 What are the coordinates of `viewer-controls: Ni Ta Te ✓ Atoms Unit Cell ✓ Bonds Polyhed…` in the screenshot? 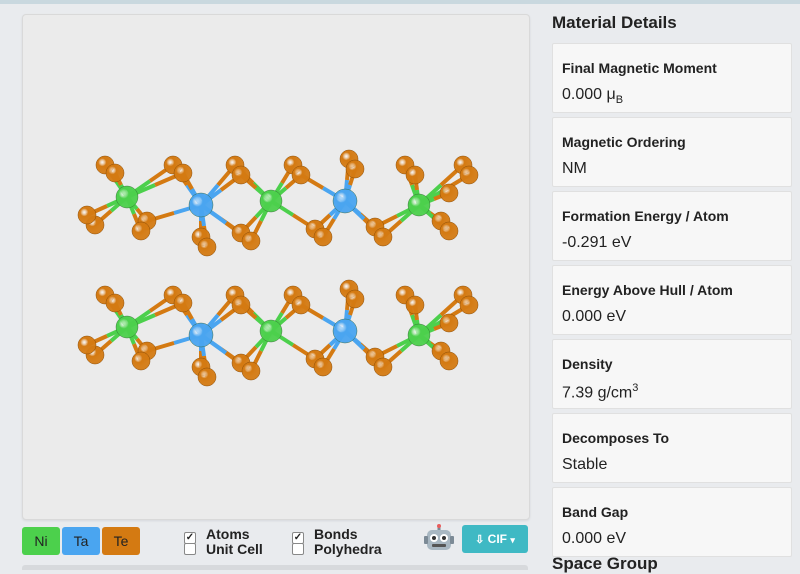 It's located at (275, 541).